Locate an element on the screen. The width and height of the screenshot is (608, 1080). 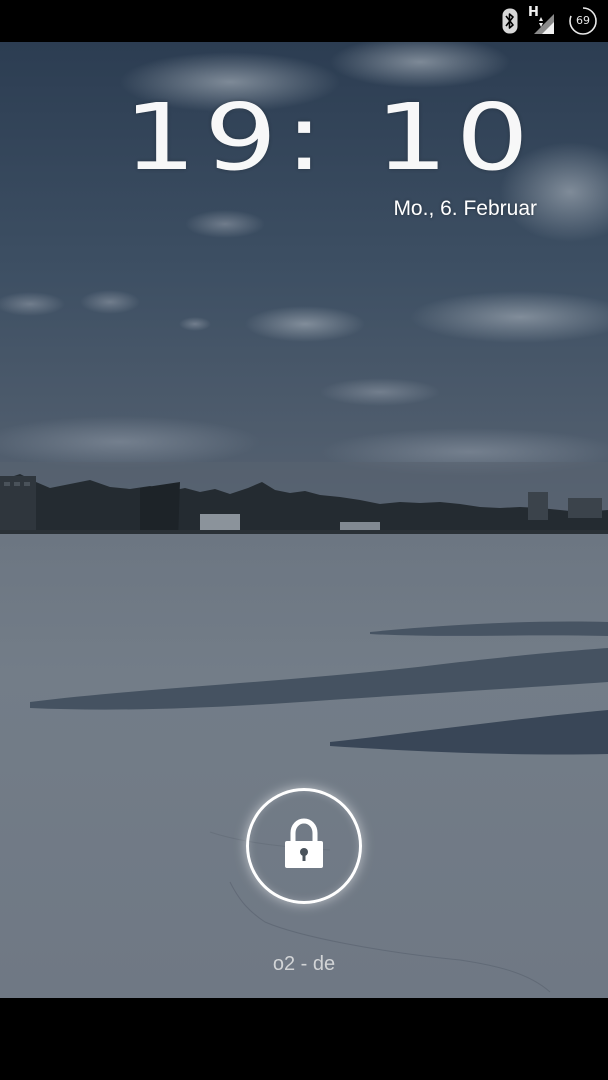
lock-icon is located at coordinates (304, 843).